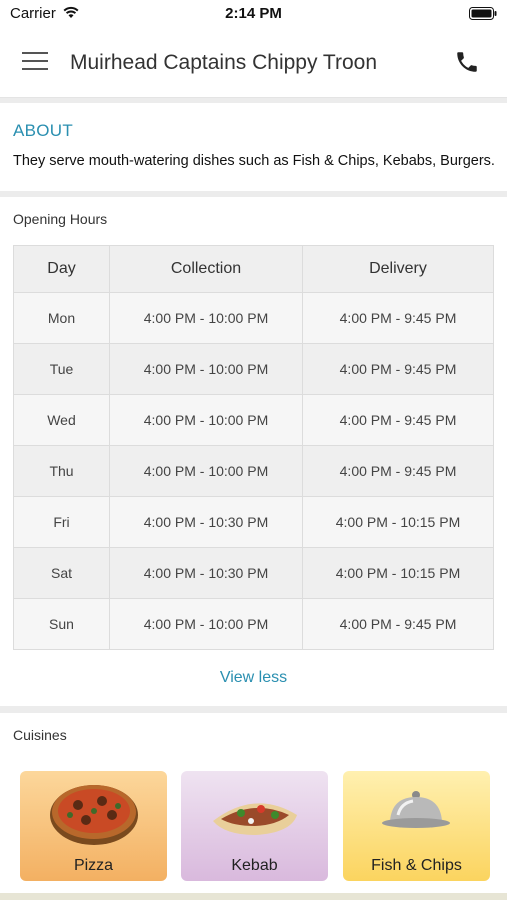  What do you see at coordinates (416, 865) in the screenshot?
I see `cuisine-label: Fish & Chips` at bounding box center [416, 865].